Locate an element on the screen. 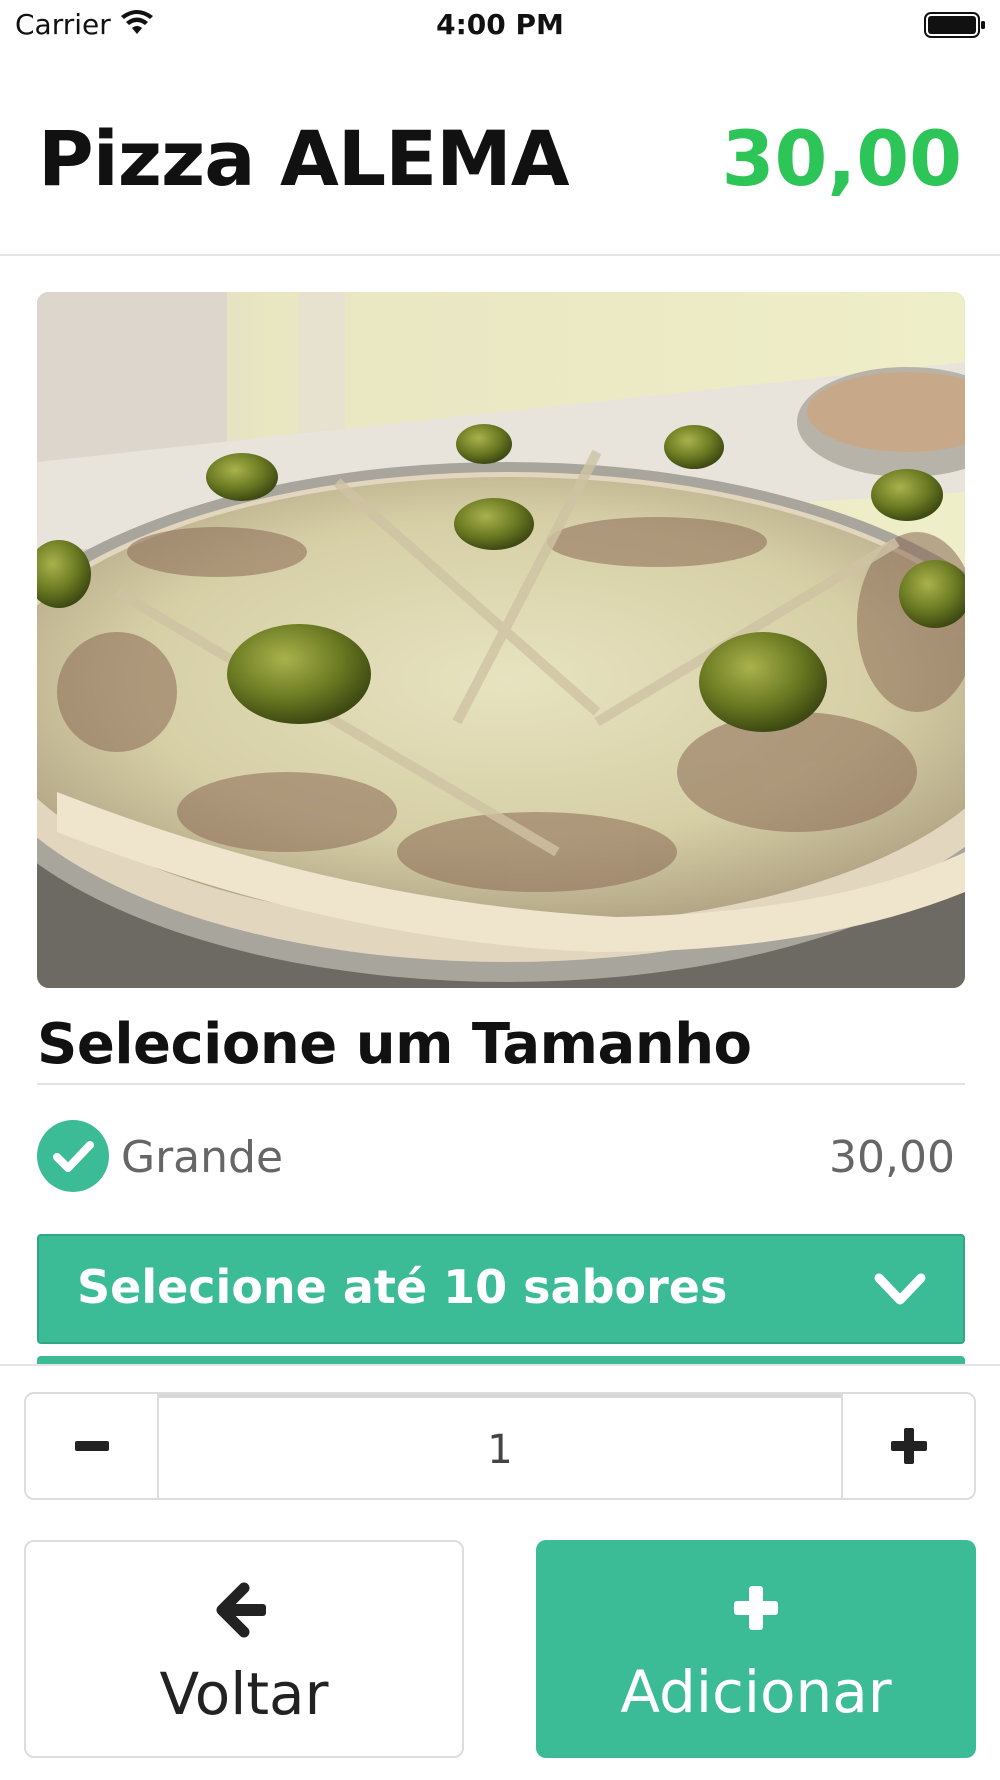 This screenshot has height=1780, width=1000. size-option-grande: Grande 30,00 is located at coordinates (501, 1157).